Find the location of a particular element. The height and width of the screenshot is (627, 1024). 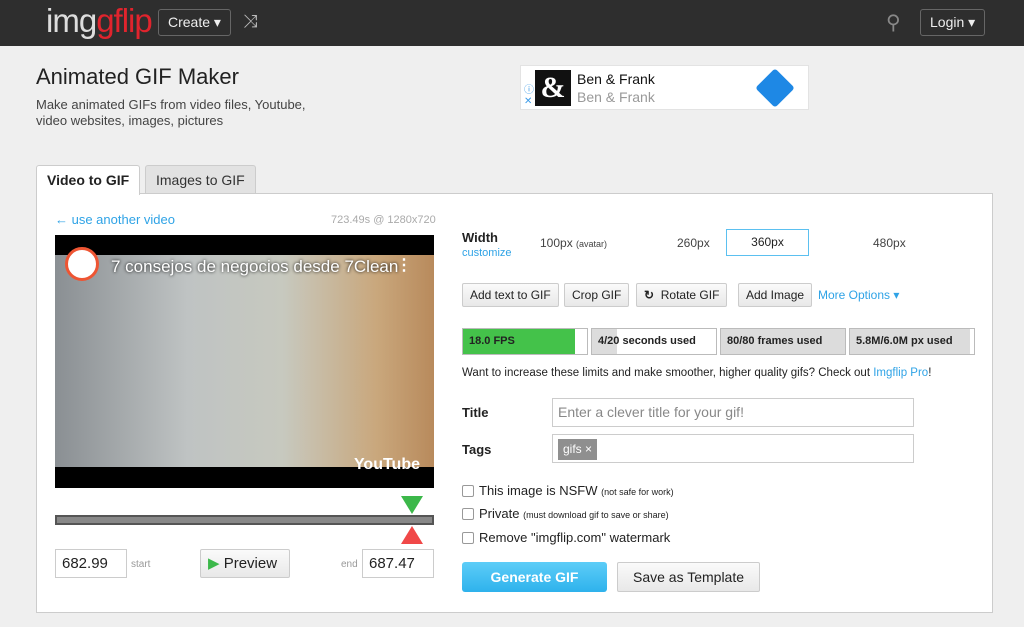

logo-text-flip: flip is located at coordinates (133, 20).